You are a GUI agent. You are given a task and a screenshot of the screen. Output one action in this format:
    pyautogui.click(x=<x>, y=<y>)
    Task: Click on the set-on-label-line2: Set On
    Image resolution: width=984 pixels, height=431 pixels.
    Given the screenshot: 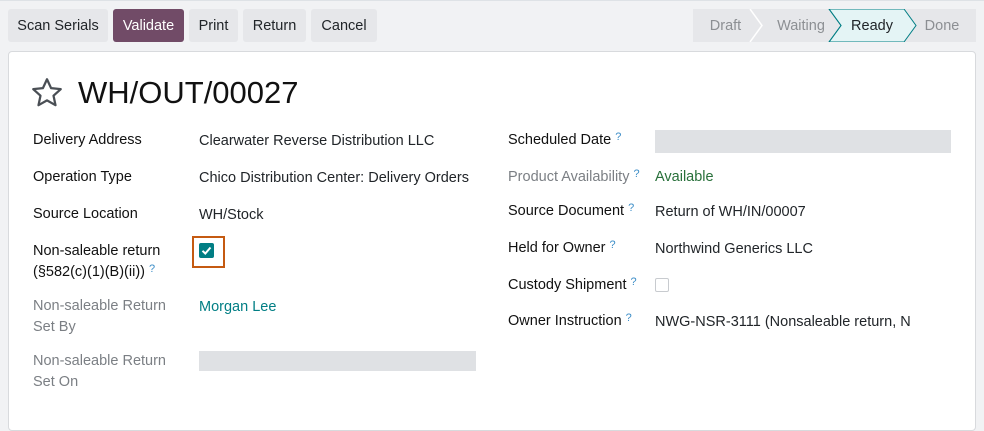 What is the action you would take?
    pyautogui.click(x=56, y=382)
    